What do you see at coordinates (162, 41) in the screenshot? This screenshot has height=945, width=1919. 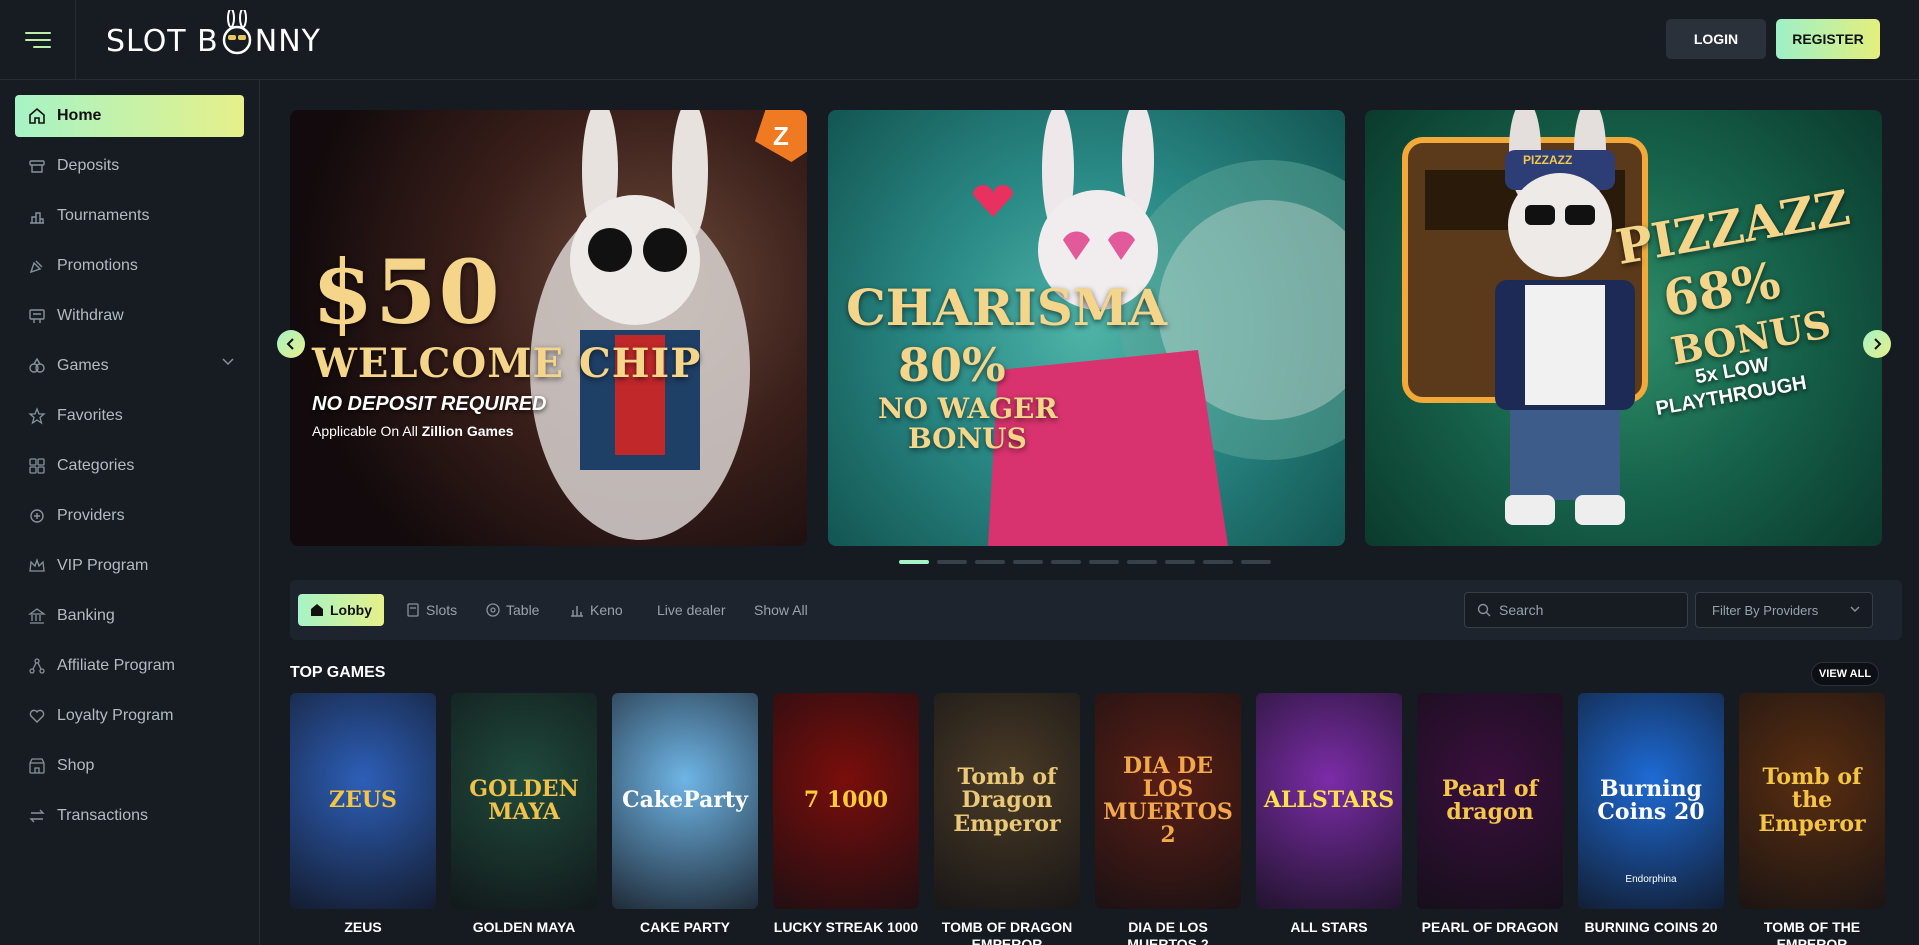 I see `logo-text-left: SLOT B` at bounding box center [162, 41].